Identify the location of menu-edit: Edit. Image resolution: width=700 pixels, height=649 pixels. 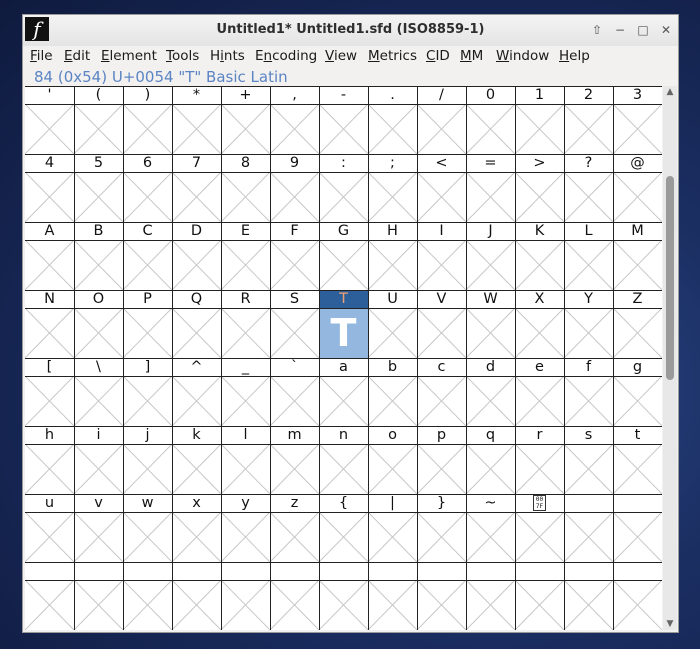
(77, 56).